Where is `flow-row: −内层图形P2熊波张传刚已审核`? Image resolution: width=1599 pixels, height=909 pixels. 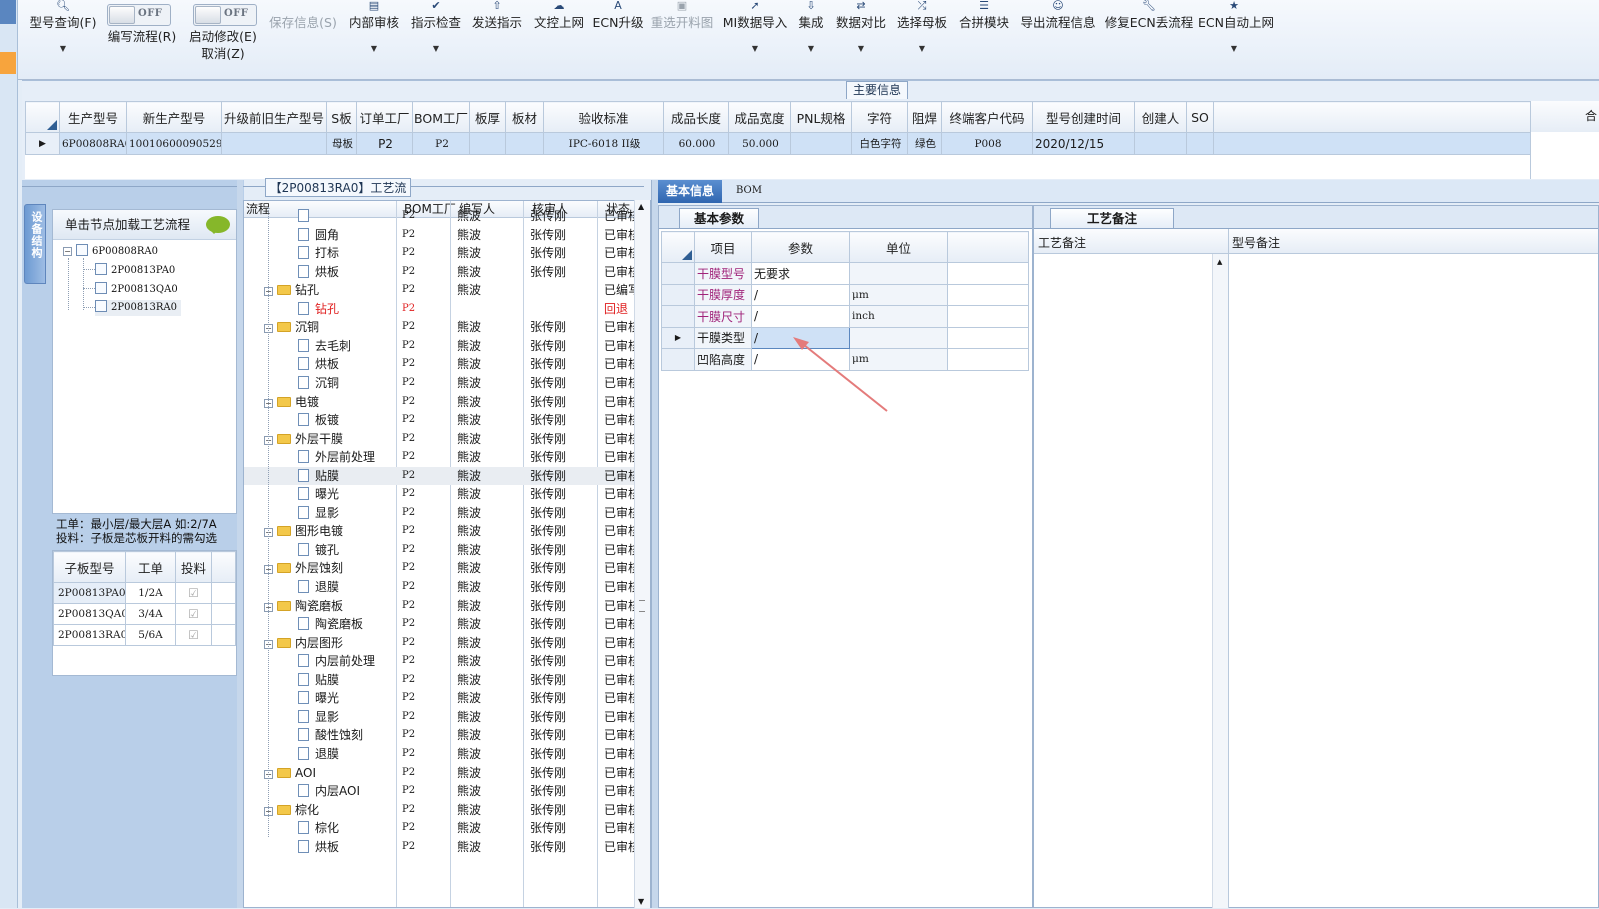
flow-row: −内层图形P2熊波张传刚已审核 is located at coordinates (440, 643).